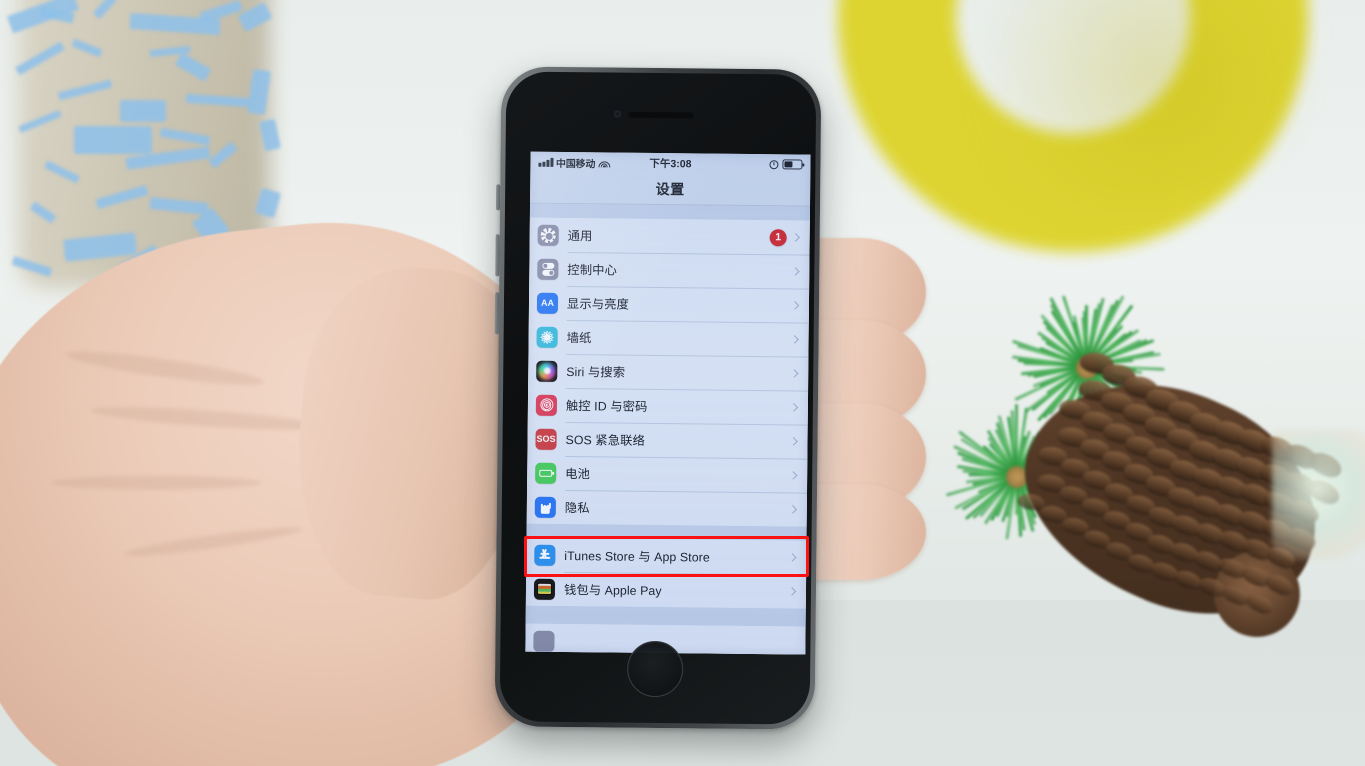  I want to click on settings-row: iTunes Store 与 App Store, so click(666, 556).